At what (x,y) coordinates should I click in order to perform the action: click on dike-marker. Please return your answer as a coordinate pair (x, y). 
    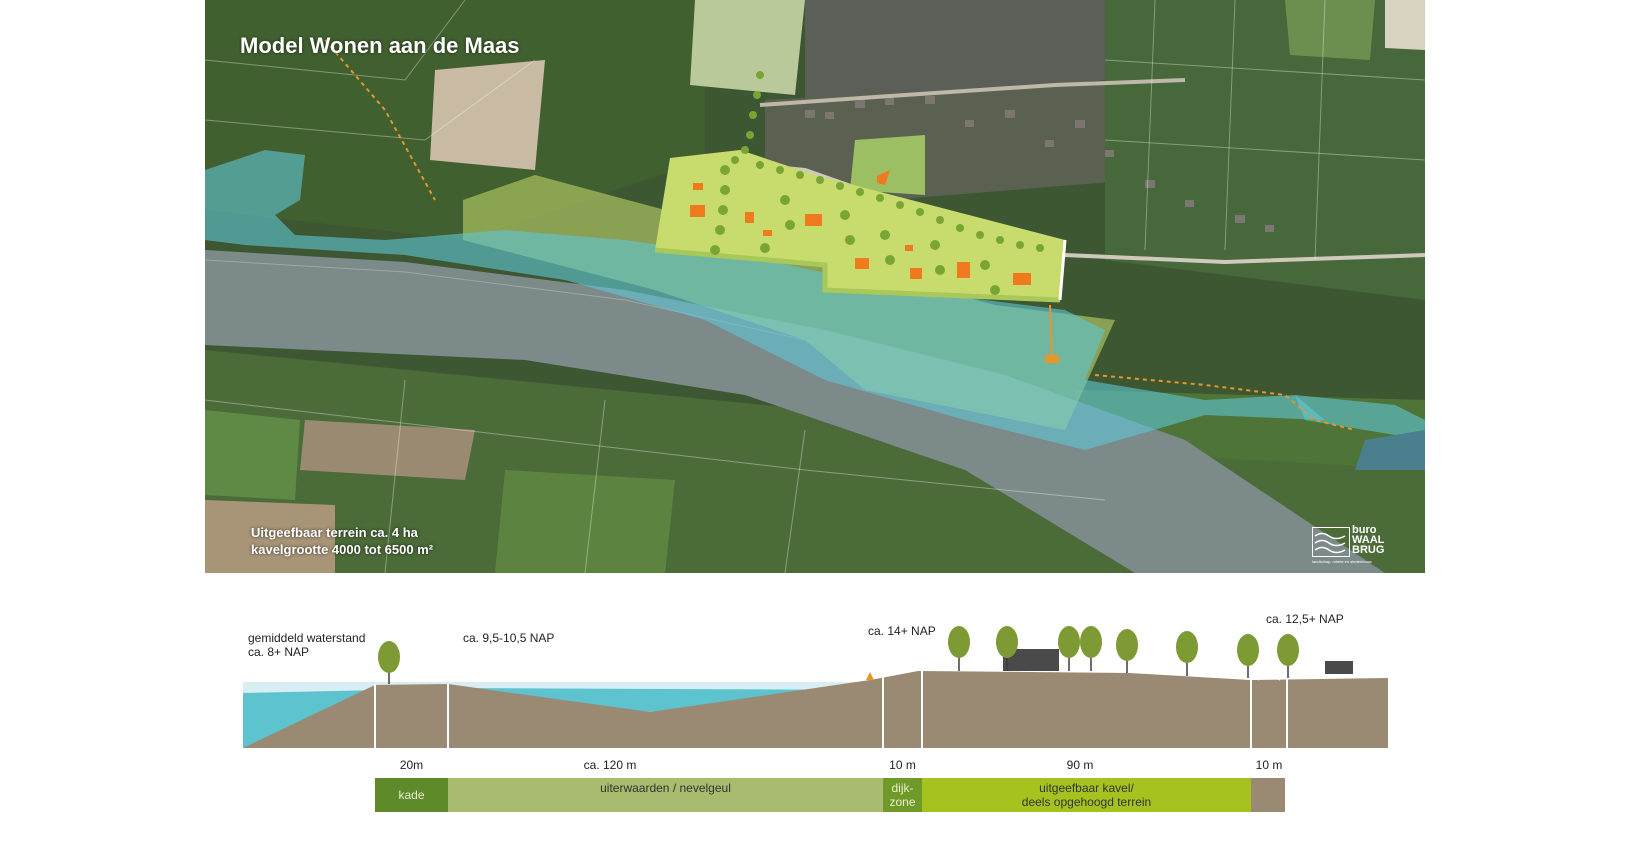
    Looking at the image, I should click on (870, 676).